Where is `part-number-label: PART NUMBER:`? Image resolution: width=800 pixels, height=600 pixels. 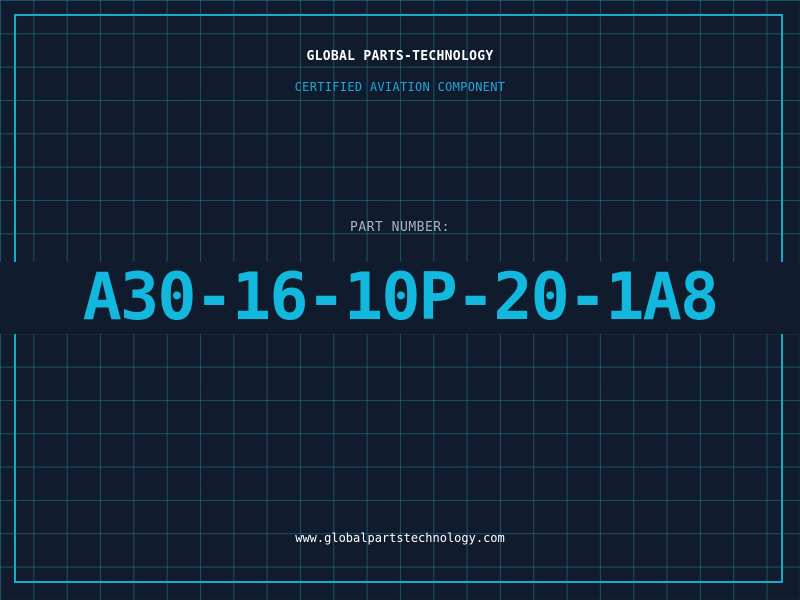 part-number-label: PART NUMBER: is located at coordinates (400, 227).